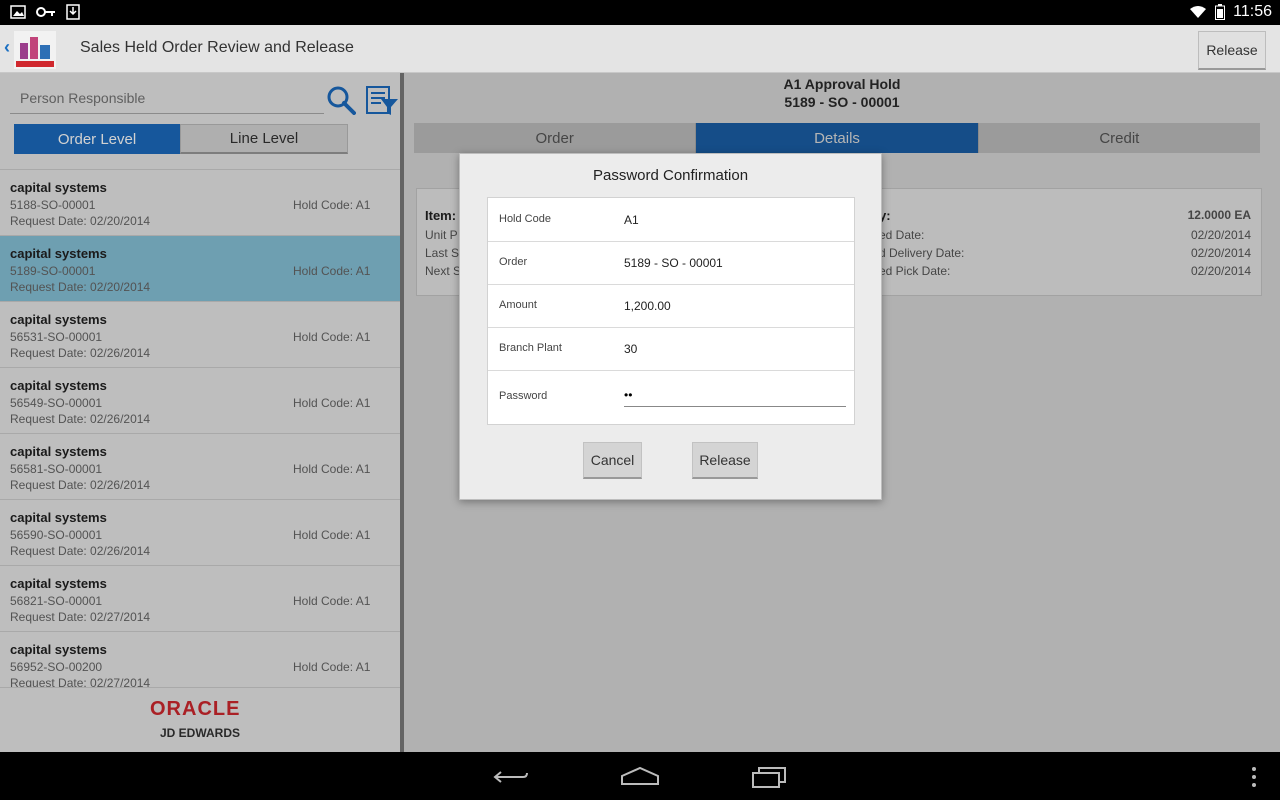  I want to click on status-bar: 11:56, so click(640, 12).